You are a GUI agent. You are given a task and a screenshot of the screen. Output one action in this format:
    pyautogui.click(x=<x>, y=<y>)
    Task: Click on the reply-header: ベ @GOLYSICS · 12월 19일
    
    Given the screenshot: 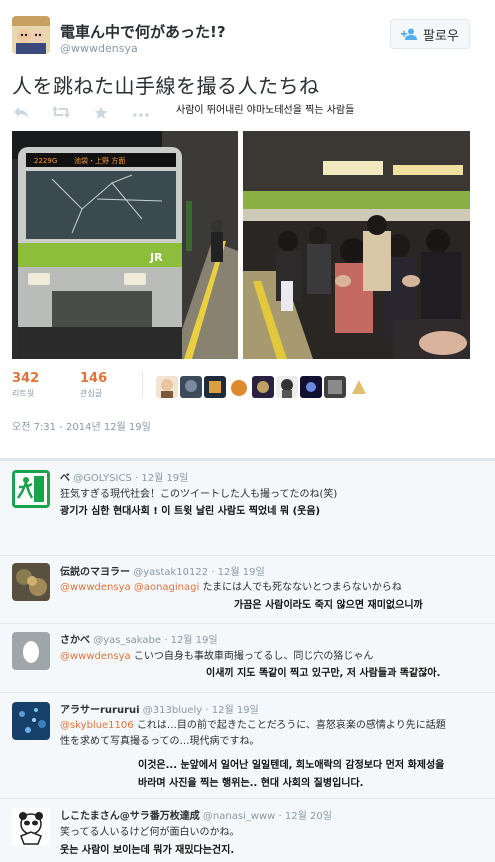 What is the action you would take?
    pyautogui.click(x=124, y=476)
    